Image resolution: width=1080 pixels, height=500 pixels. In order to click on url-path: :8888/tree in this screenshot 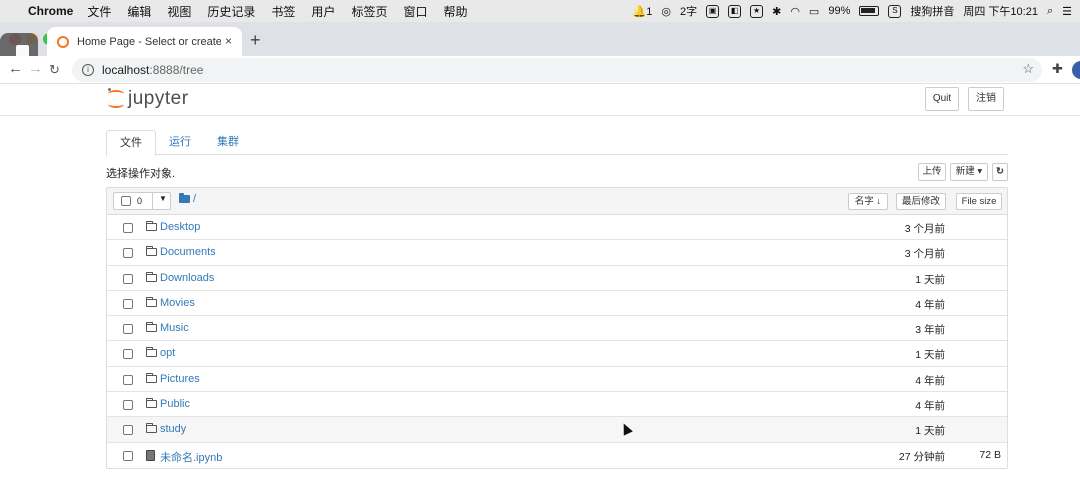, I will do `click(176, 70)`.